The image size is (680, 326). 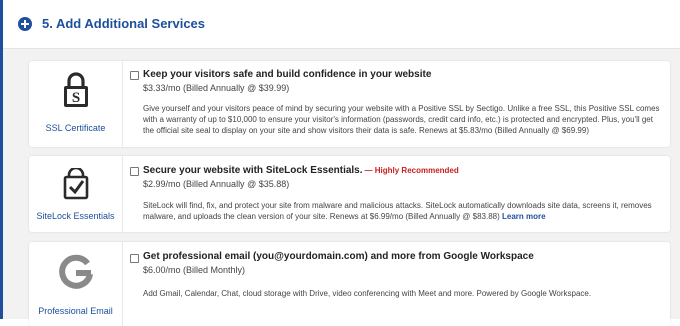 I want to click on email-checkbox, so click(x=134, y=258).